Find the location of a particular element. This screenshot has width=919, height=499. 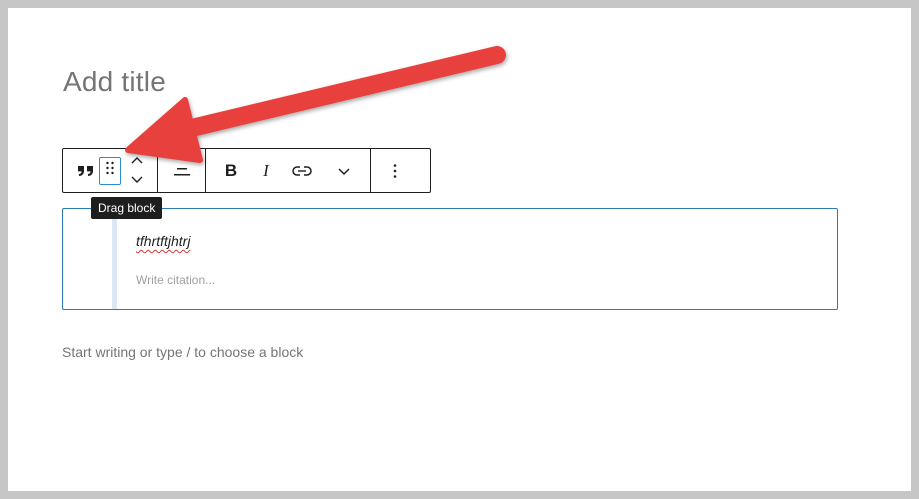

drag-block-tooltip: Drag block is located at coordinates (127, 208).